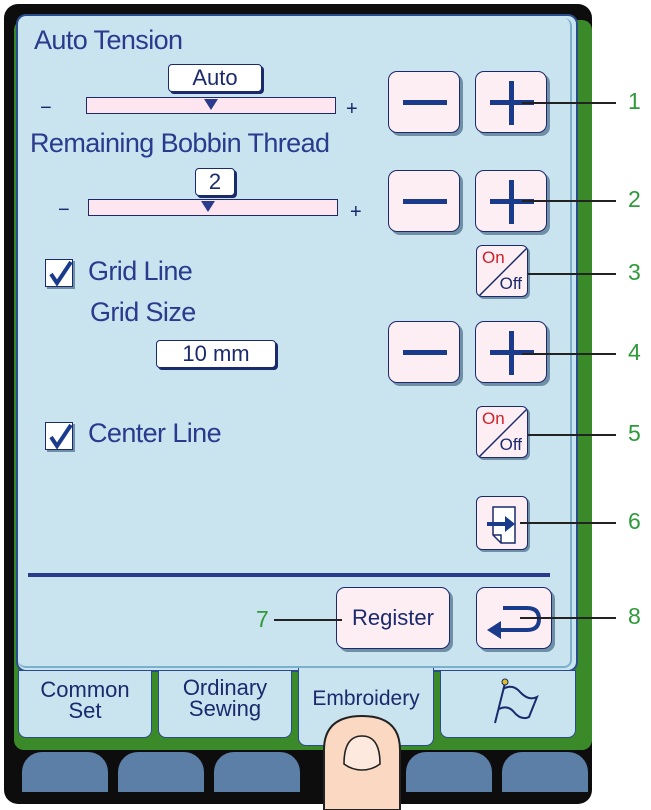  I want to click on grid-line-checkbox, so click(59, 273).